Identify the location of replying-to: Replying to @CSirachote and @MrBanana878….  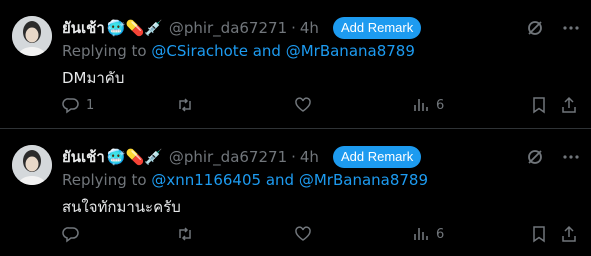
(238, 51).